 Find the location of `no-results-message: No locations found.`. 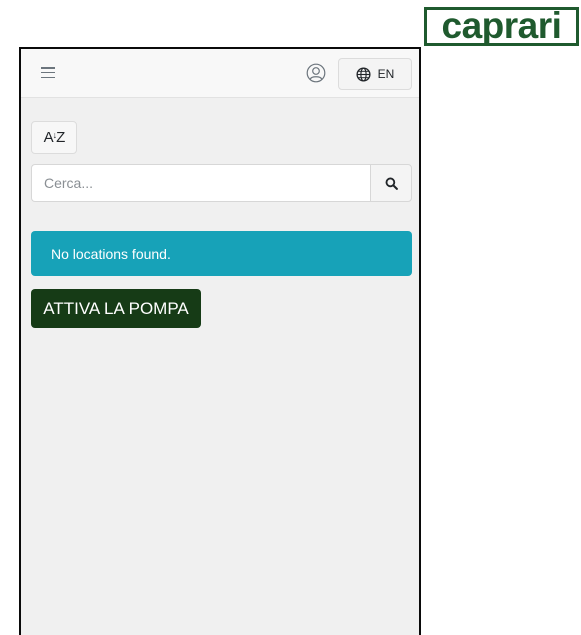

no-results-message: No locations found. is located at coordinates (111, 253).